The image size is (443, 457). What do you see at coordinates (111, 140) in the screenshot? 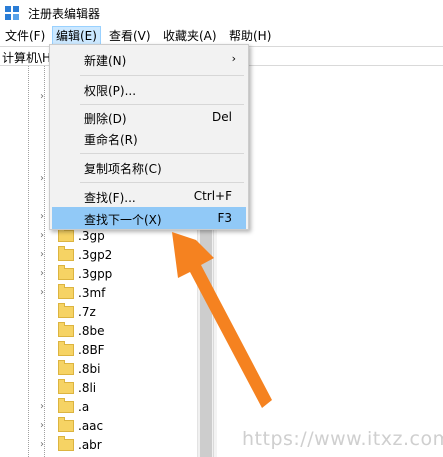
I see `menu-item-label: 重命名(R)` at bounding box center [111, 140].